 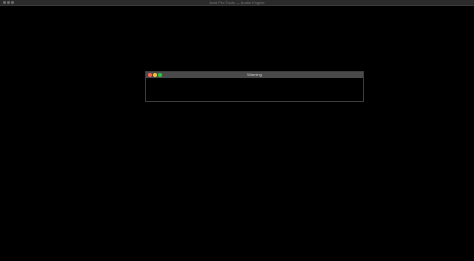 I want to click on dialog-body, so click(x=254, y=89).